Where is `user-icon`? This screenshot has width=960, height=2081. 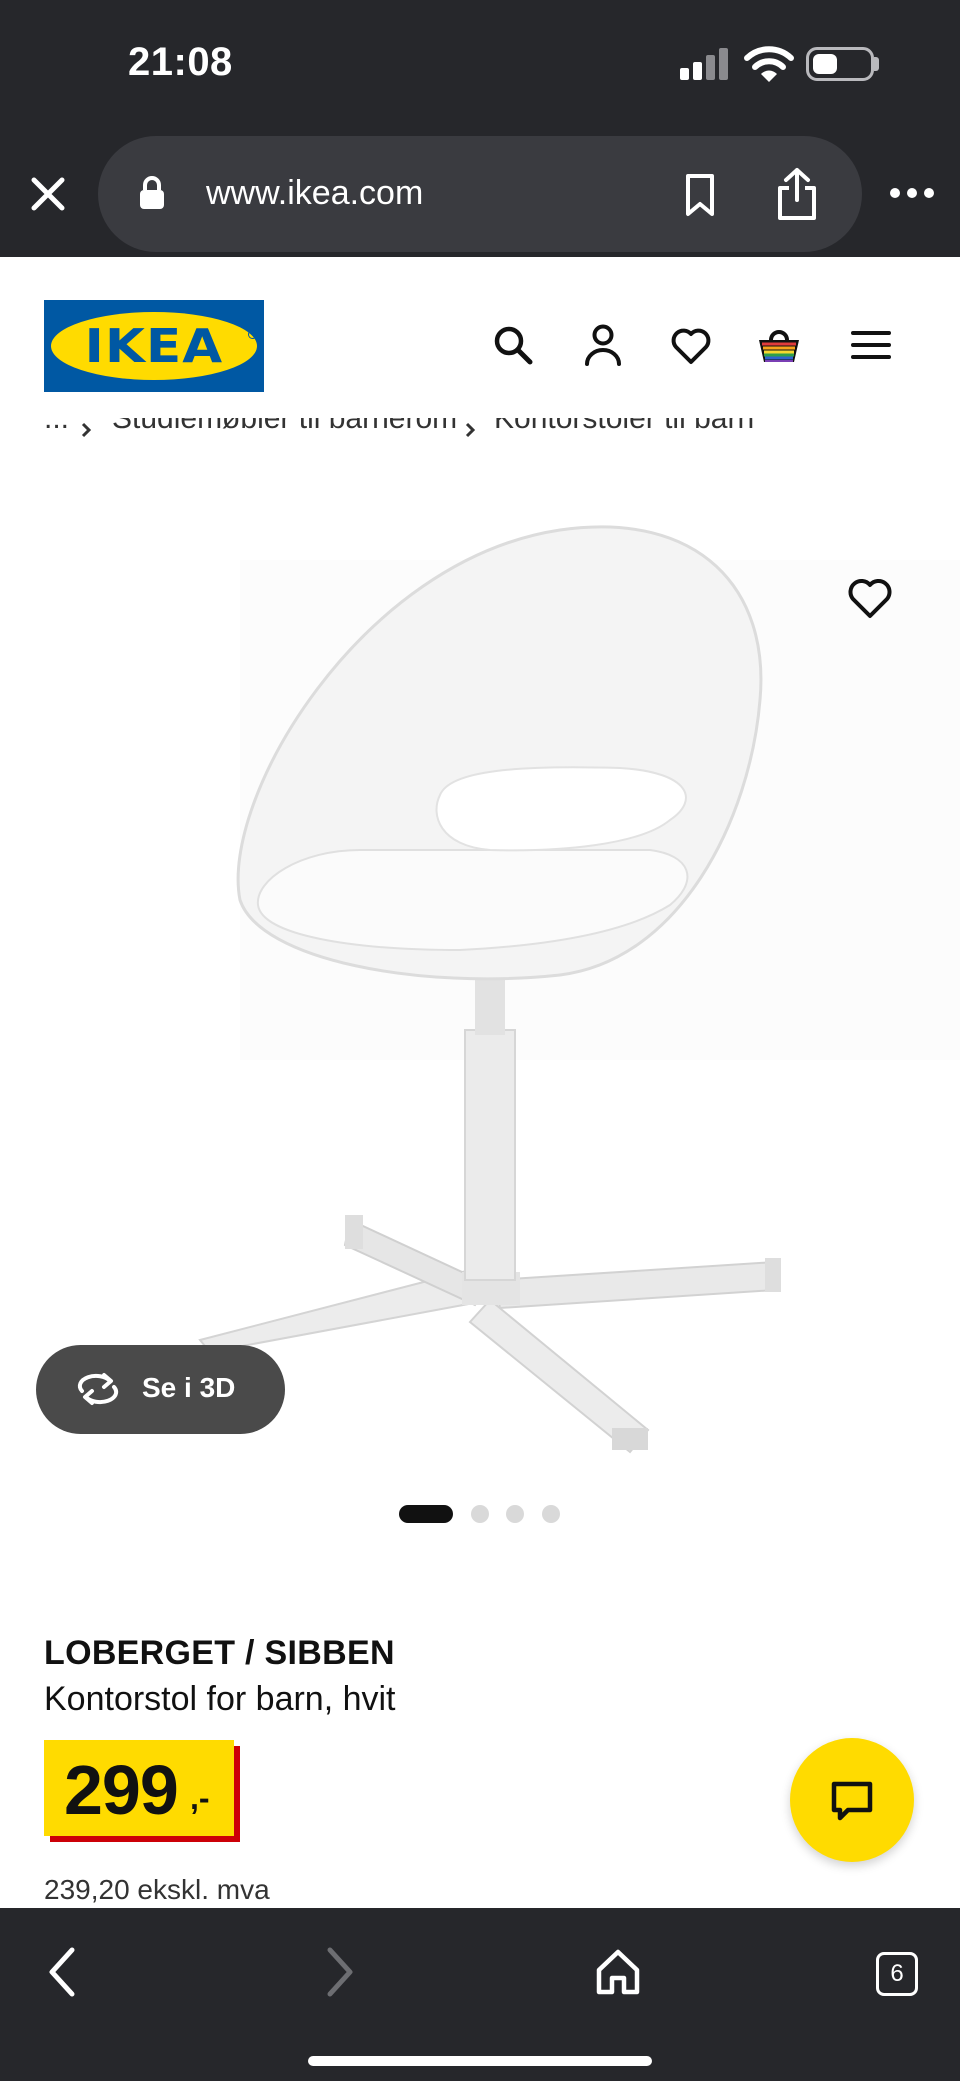 user-icon is located at coordinates (603, 345).